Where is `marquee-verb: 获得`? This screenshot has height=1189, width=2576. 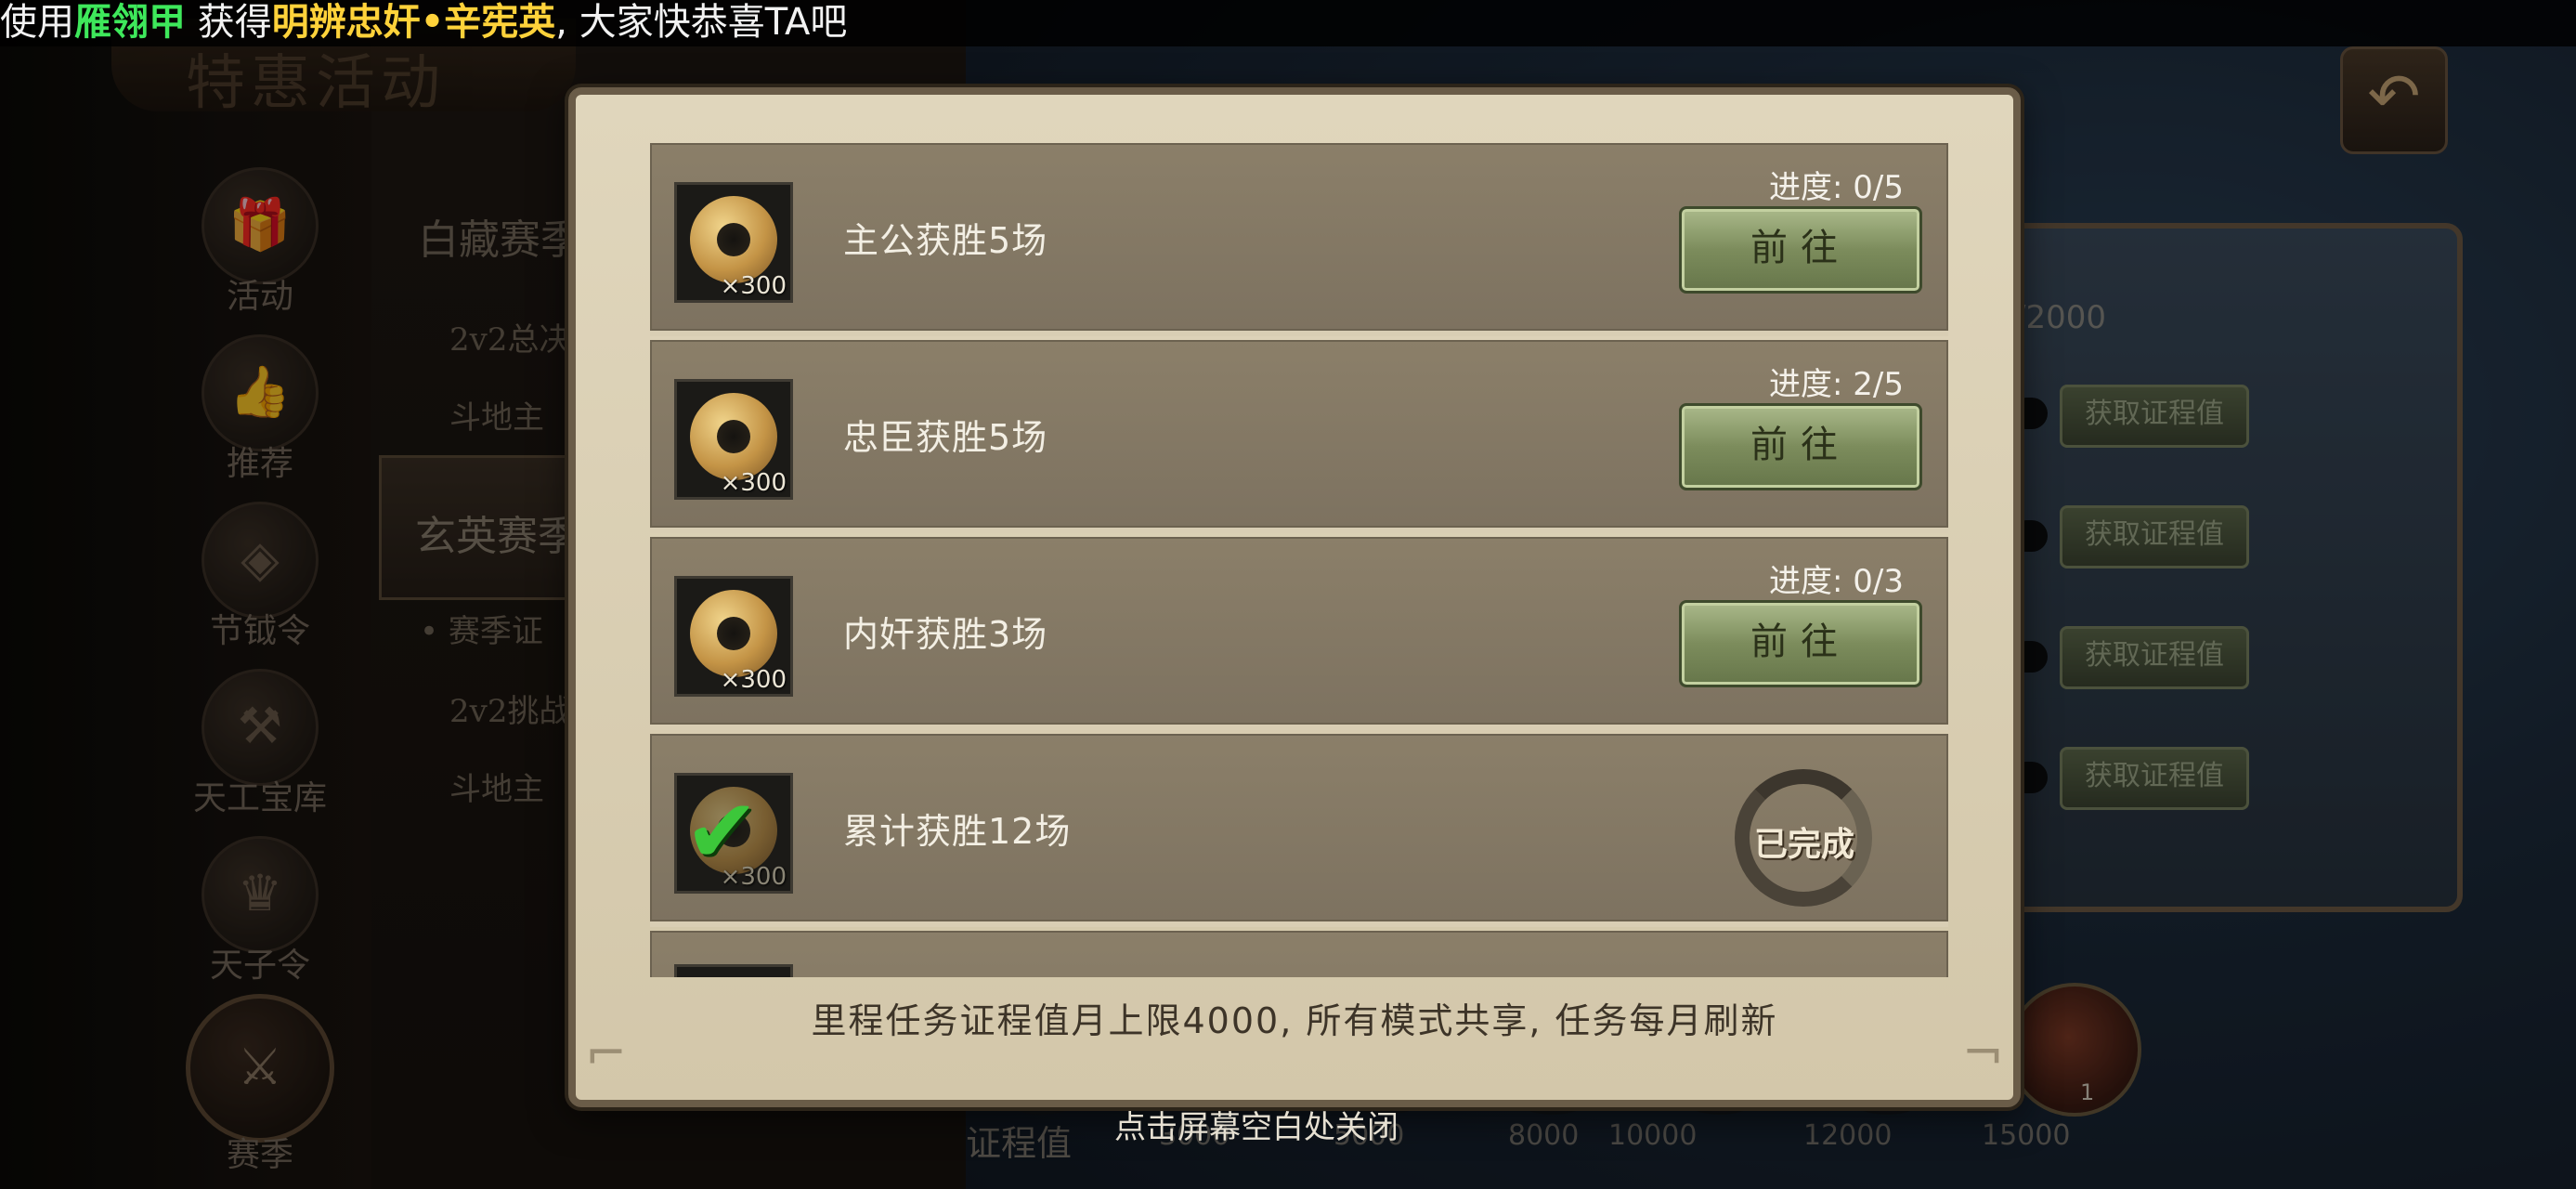 marquee-verb: 获得 is located at coordinates (234, 22).